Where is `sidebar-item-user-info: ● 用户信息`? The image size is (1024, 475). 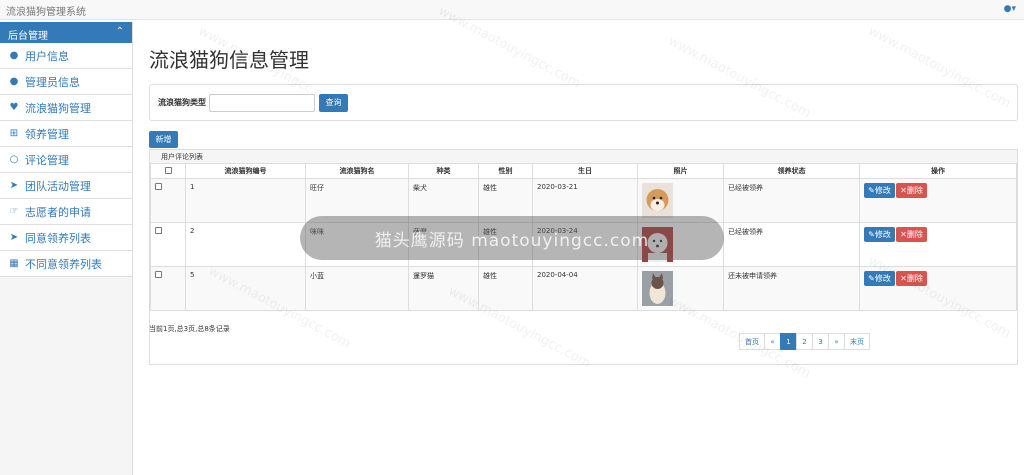
sidebar-item-user-info: ● 用户信息 is located at coordinates (66, 56).